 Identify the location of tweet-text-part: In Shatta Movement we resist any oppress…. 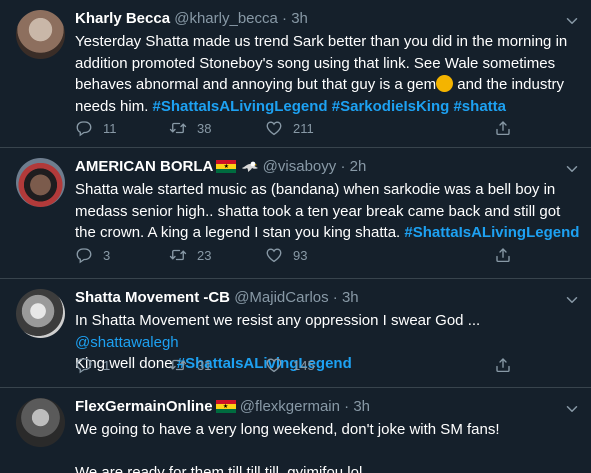
(278, 320).